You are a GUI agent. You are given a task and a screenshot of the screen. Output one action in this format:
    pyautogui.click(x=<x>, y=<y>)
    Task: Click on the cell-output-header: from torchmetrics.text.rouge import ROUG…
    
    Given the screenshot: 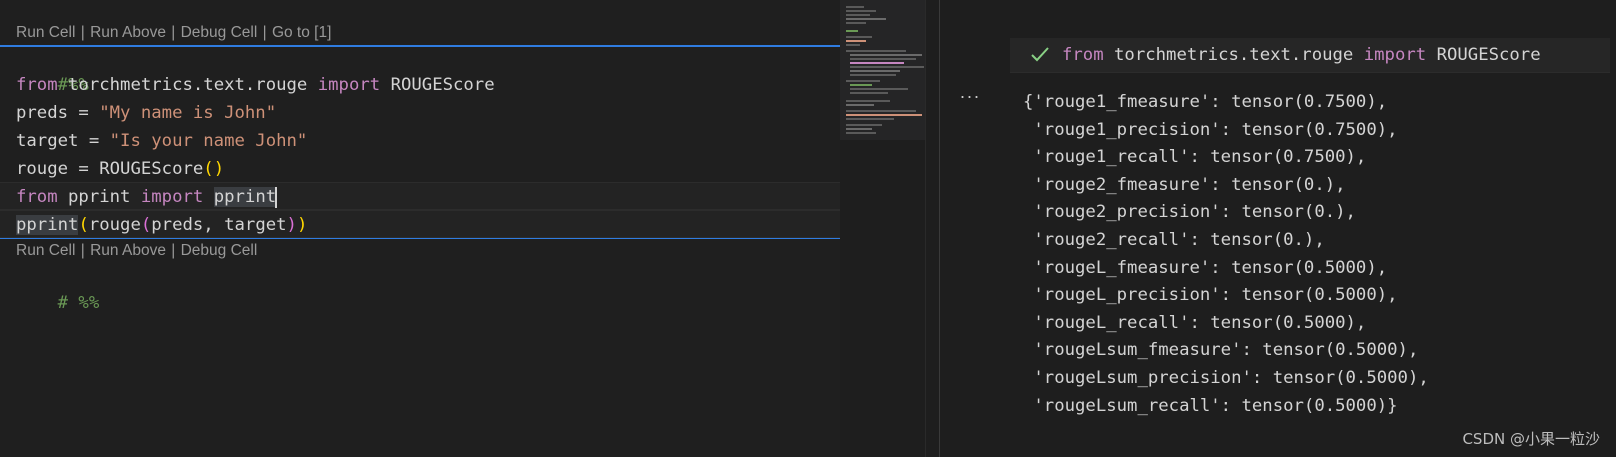 What is the action you would take?
    pyautogui.click(x=1310, y=55)
    